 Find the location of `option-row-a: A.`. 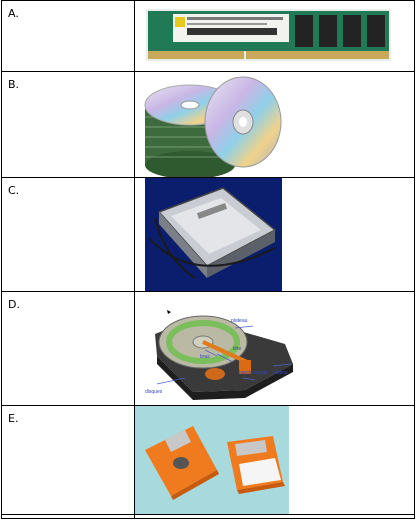

option-row-a: A. is located at coordinates (208, 36).